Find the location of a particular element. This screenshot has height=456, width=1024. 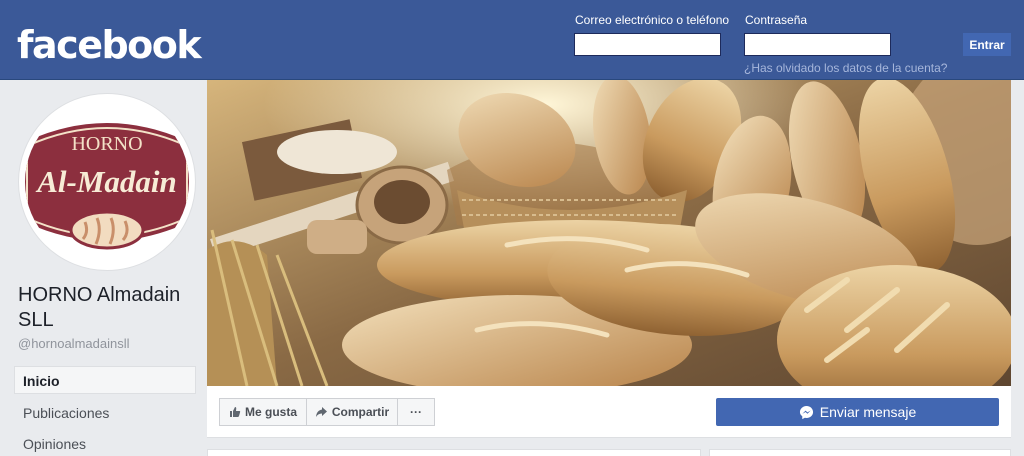

logo-text-main: Al-Madain is located at coordinates (106, 181).